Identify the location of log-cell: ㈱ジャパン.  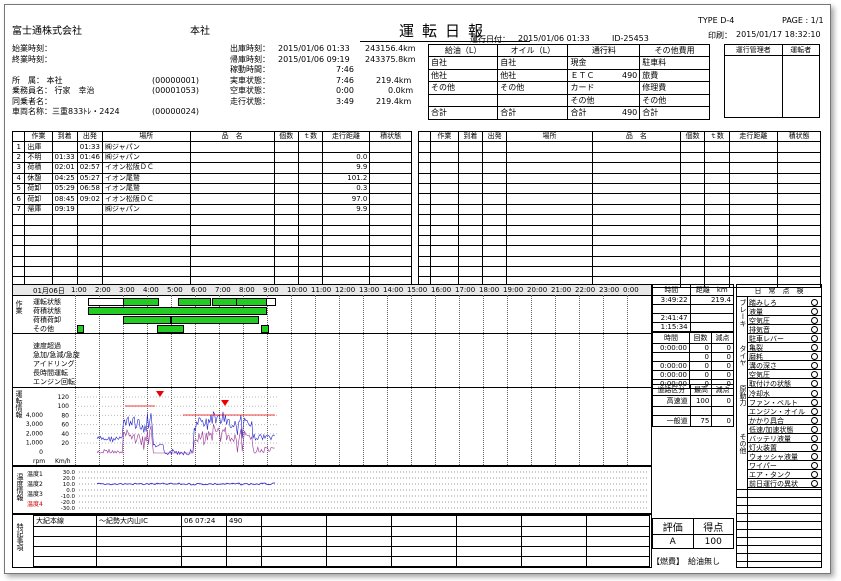
(146, 147).